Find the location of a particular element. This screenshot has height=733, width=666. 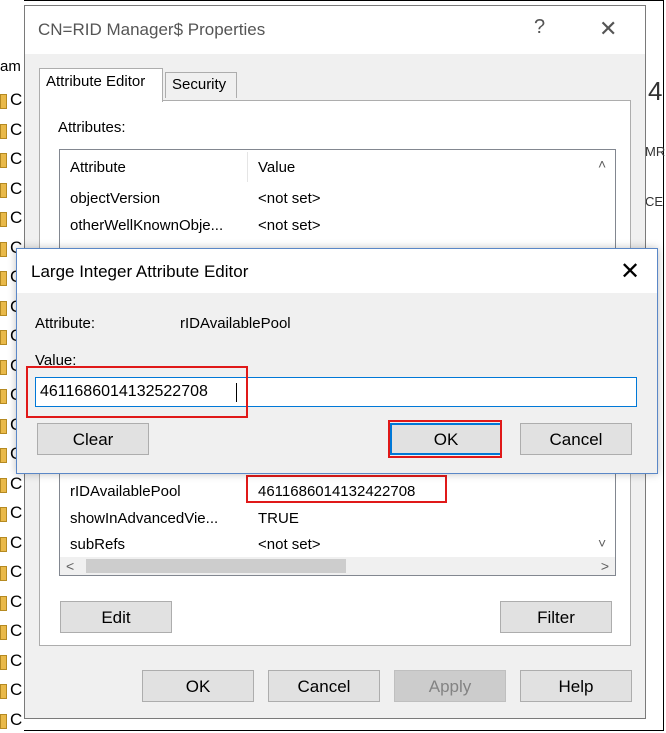

scroll-right-icon: ˃ is located at coordinates (605, 566).